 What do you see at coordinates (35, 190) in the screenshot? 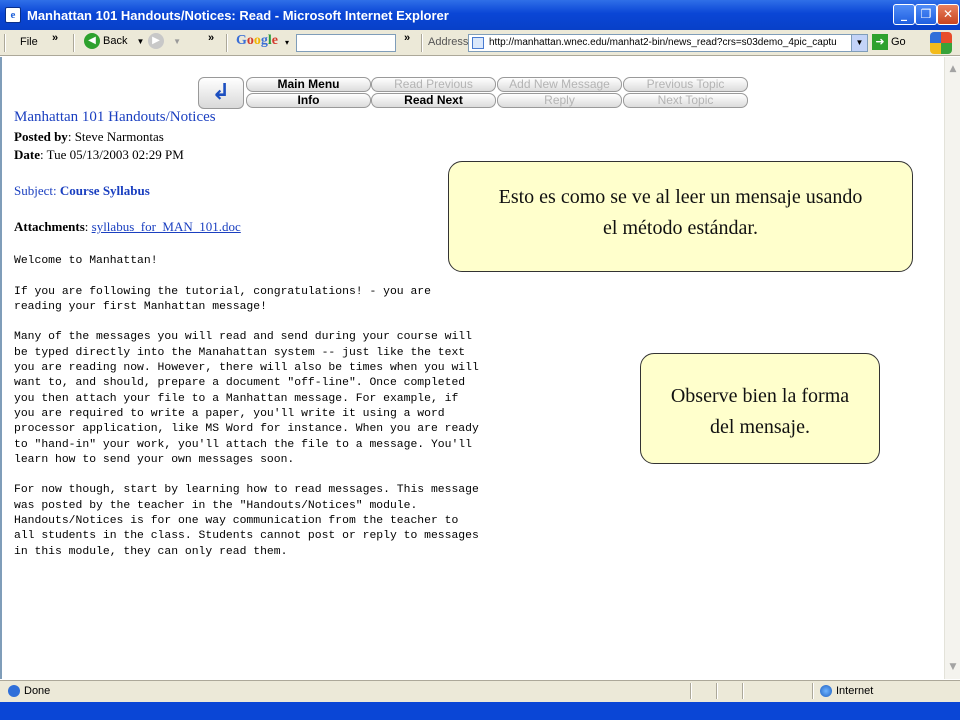
I see `subject-label: Subject:` at bounding box center [35, 190].